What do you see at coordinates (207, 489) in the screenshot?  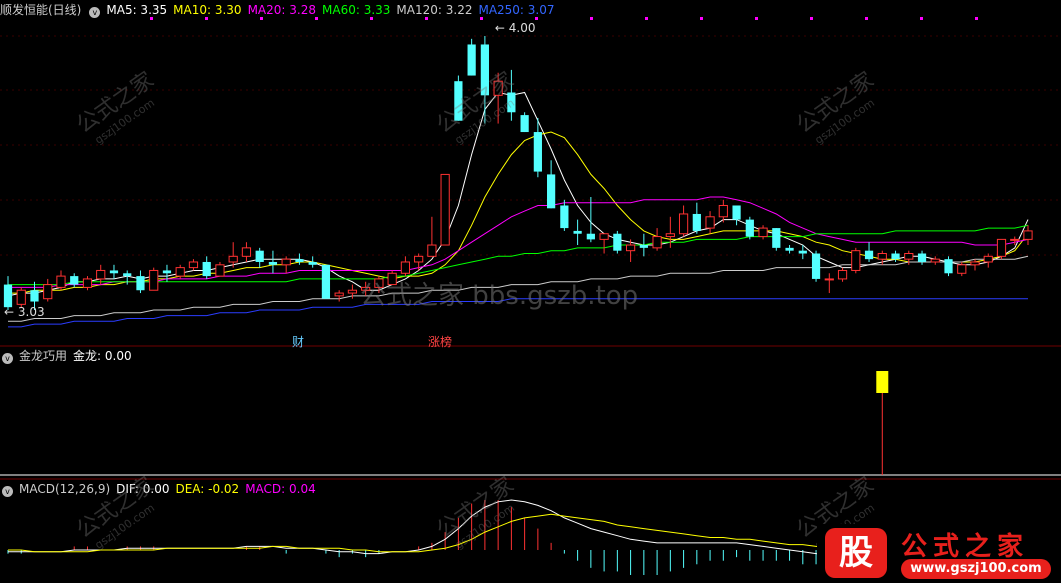 I see `macd-dea: DEA: -0.02` at bounding box center [207, 489].